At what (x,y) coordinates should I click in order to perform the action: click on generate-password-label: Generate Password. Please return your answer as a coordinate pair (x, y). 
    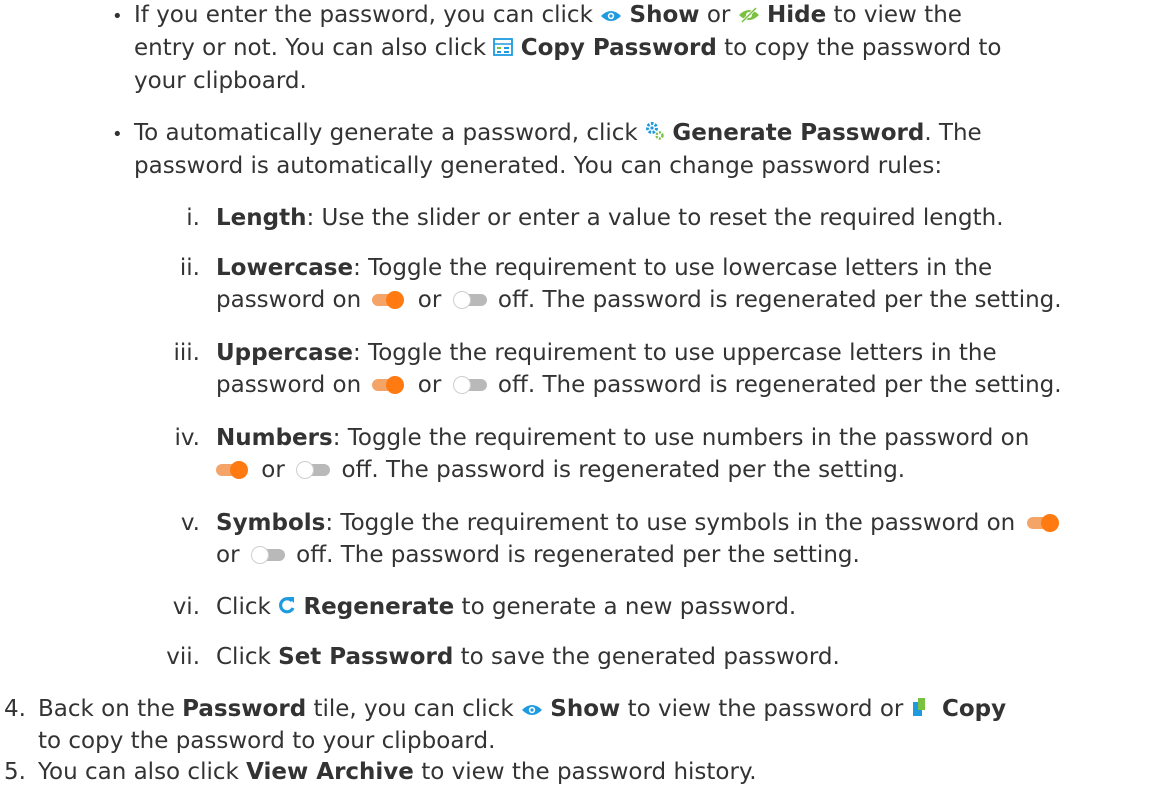
    Looking at the image, I should click on (798, 133).